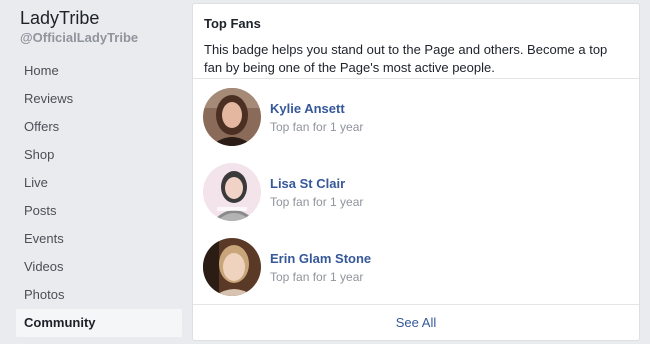 This screenshot has height=344, width=650. What do you see at coordinates (99, 99) in the screenshot?
I see `nav-item-reviews: Reviews` at bounding box center [99, 99].